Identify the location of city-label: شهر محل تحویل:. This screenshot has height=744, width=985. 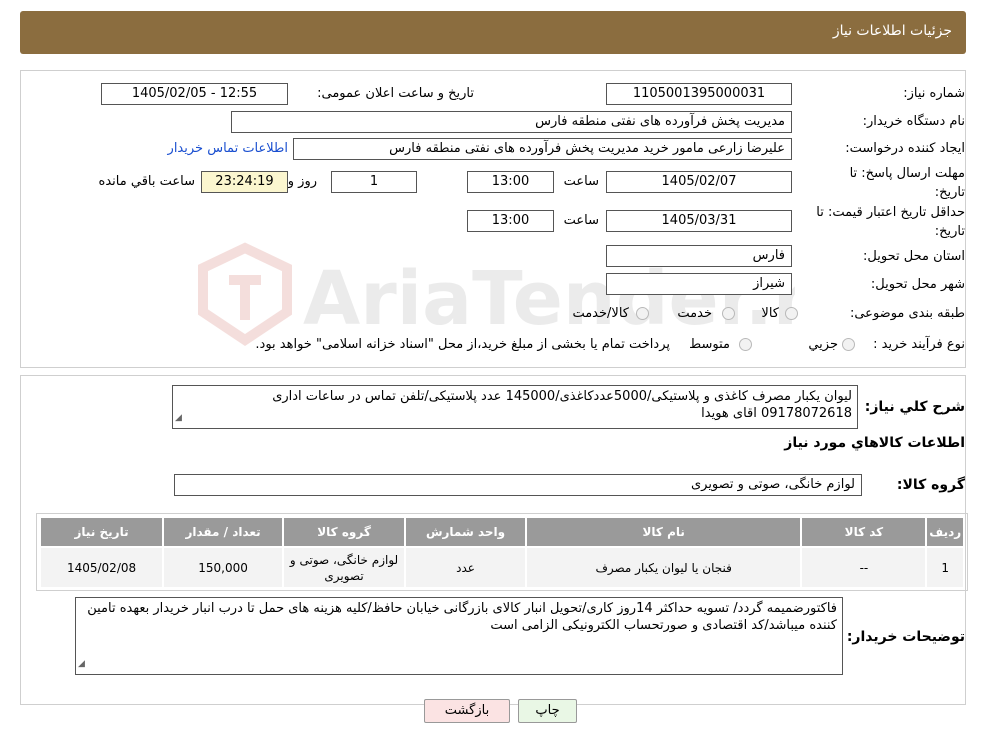
(917, 284).